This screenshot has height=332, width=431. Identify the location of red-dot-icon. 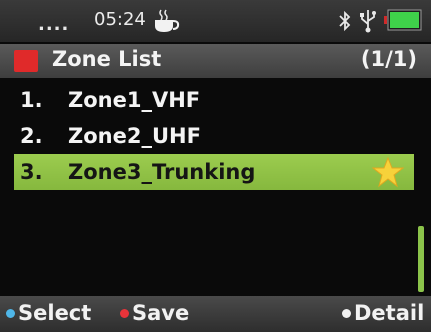
(124, 313).